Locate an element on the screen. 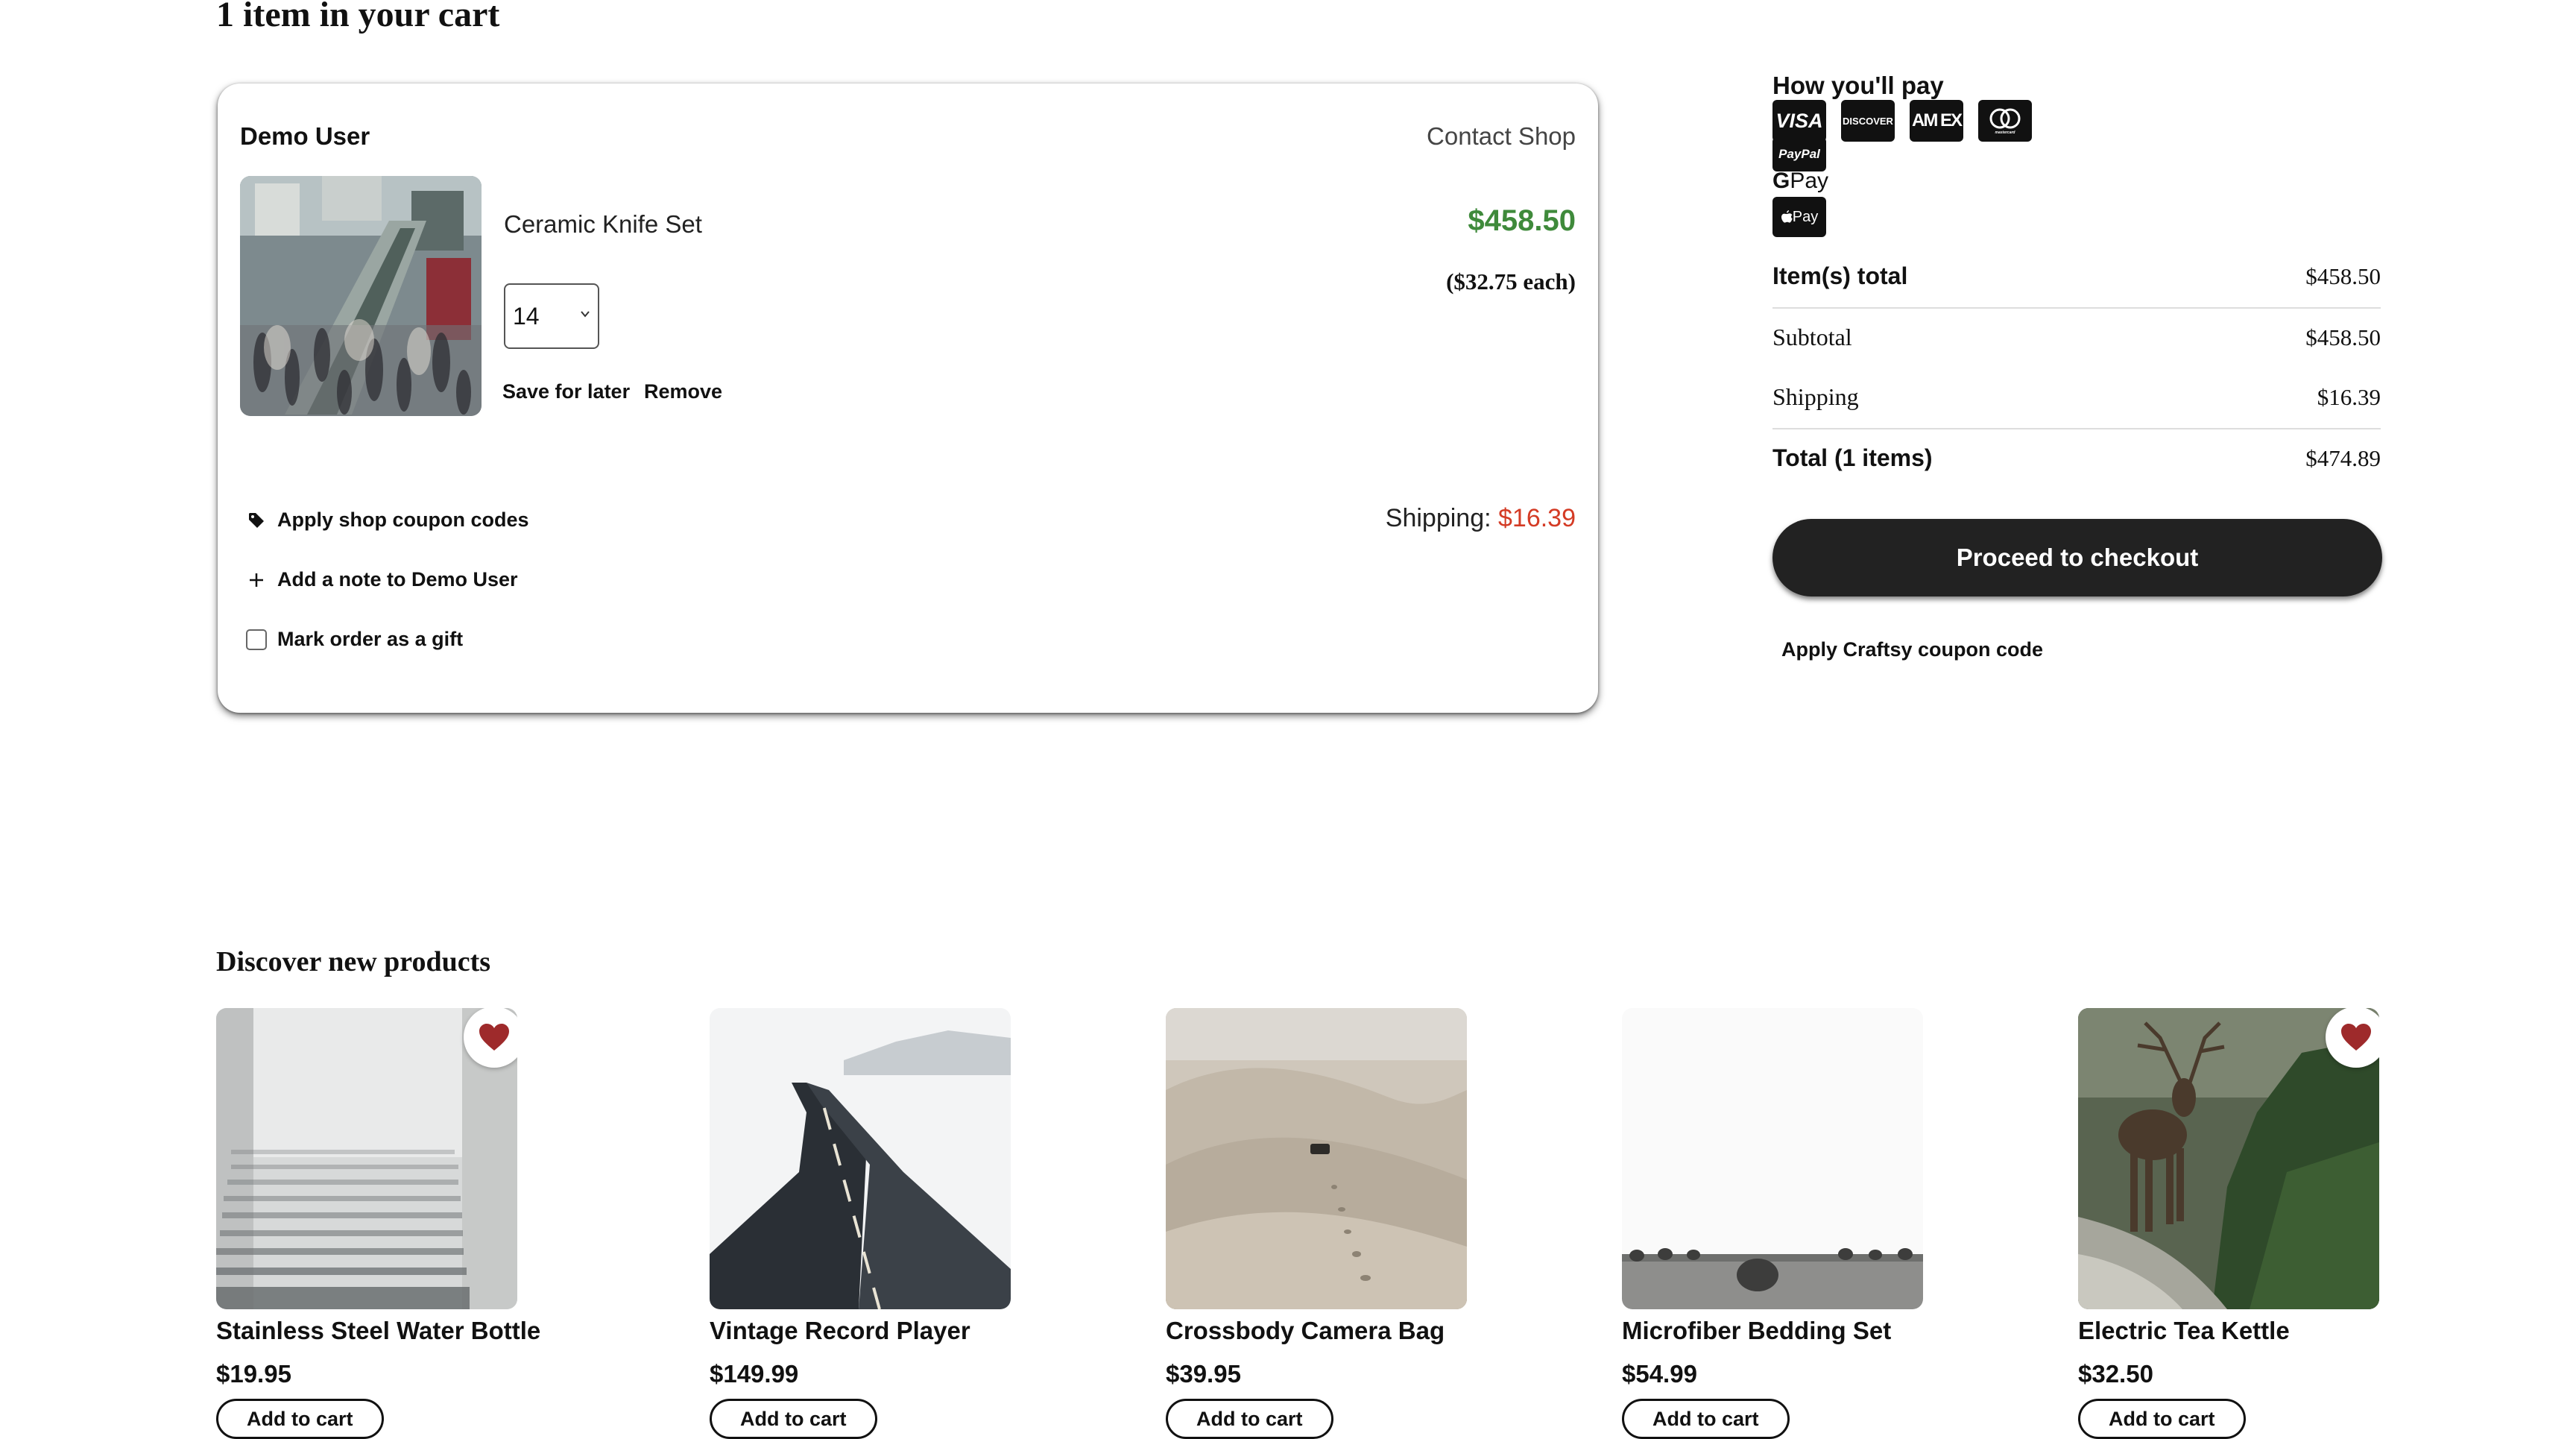  gift-option: Mark order as a gift is located at coordinates (354, 639).